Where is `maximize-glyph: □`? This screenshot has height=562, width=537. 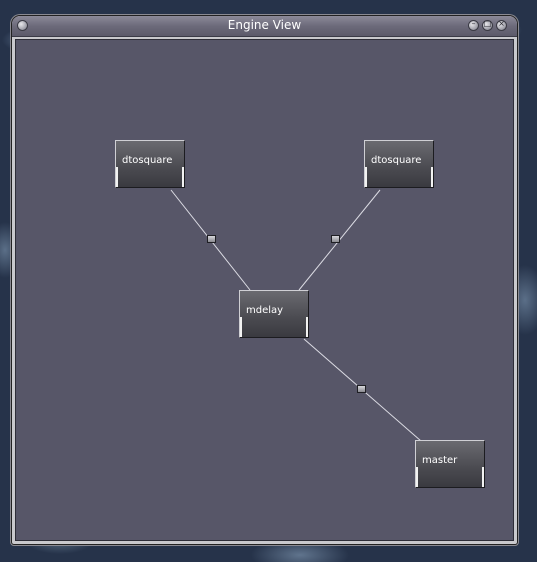
maximize-glyph: □ is located at coordinates (487, 23).